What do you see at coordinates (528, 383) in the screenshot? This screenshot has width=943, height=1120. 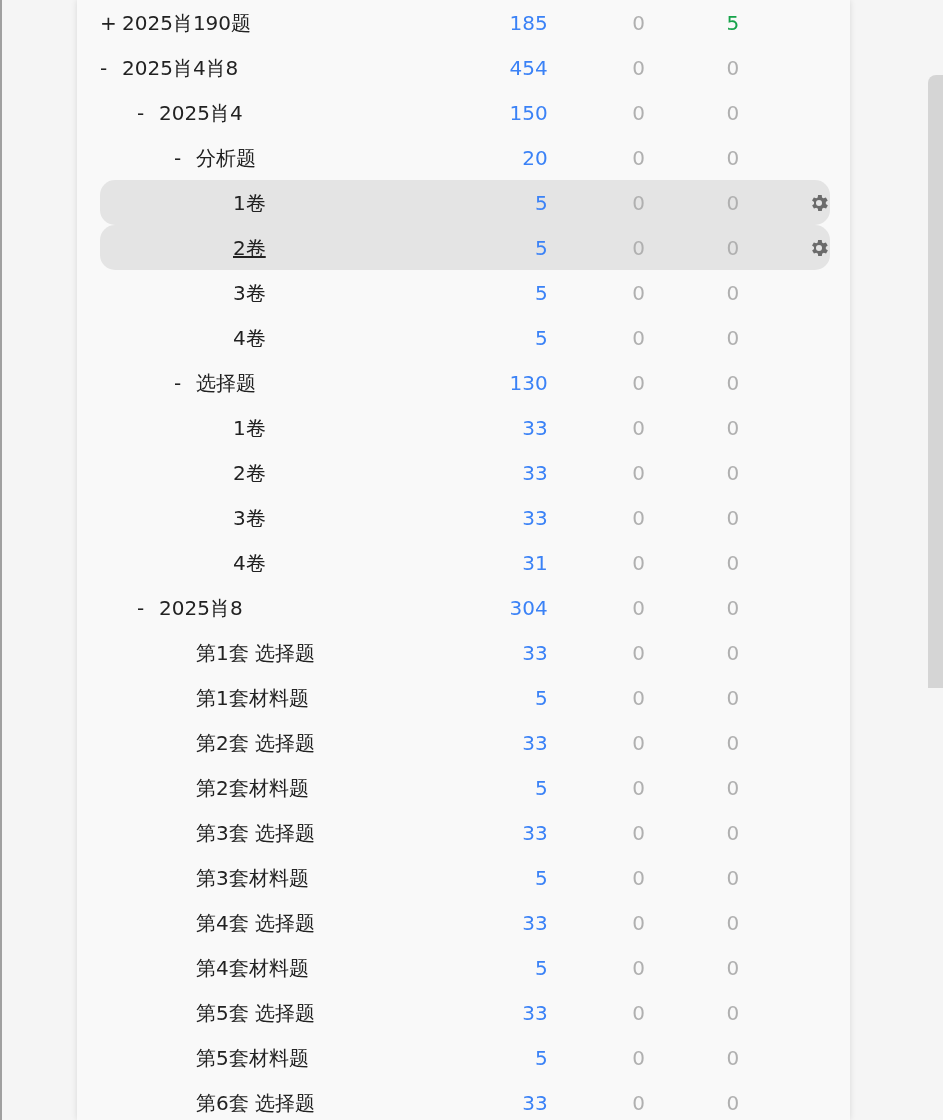 I see `total-count: 130` at bounding box center [528, 383].